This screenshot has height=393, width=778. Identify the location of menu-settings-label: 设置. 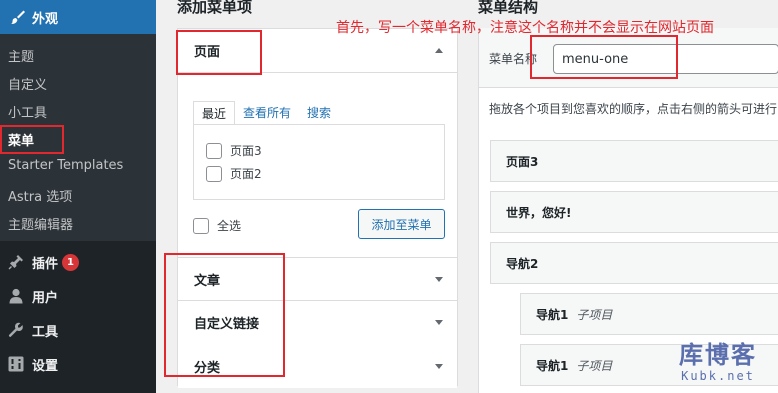
(45, 366).